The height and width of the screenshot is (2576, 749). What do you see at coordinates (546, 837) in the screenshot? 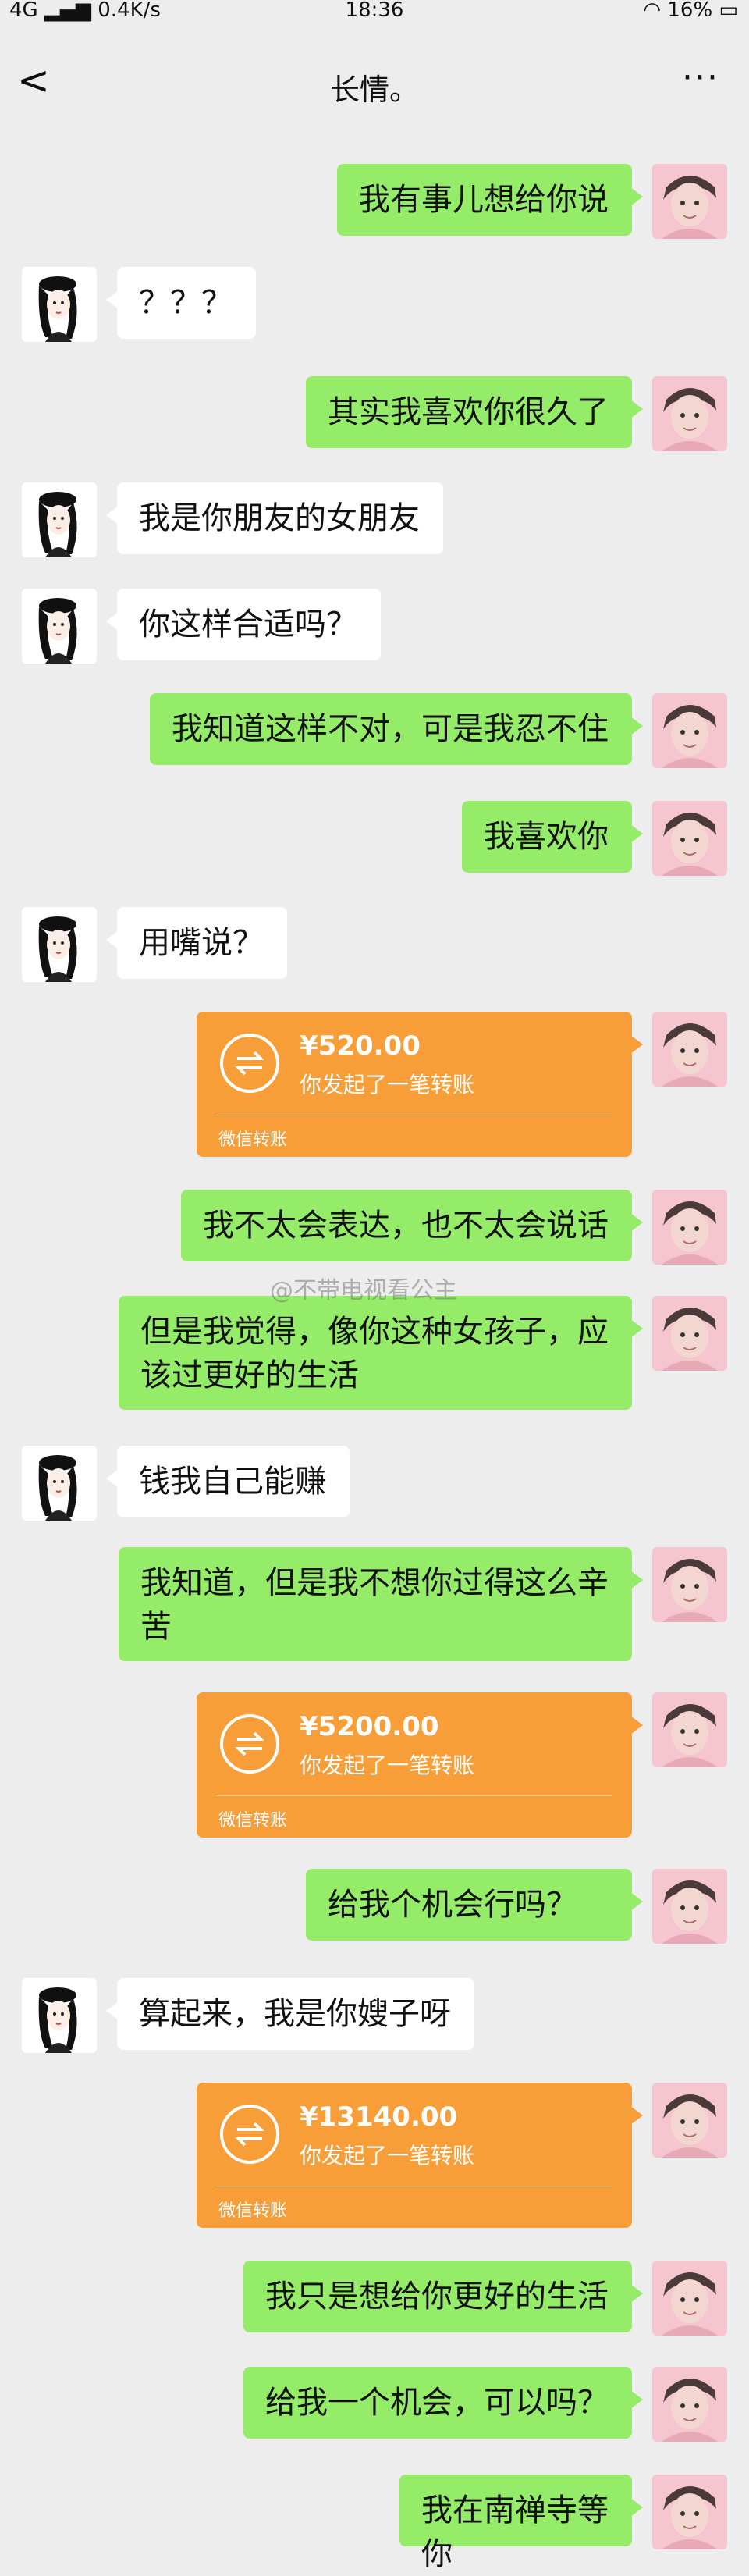
I see `message-text: 我喜欢你` at bounding box center [546, 837].